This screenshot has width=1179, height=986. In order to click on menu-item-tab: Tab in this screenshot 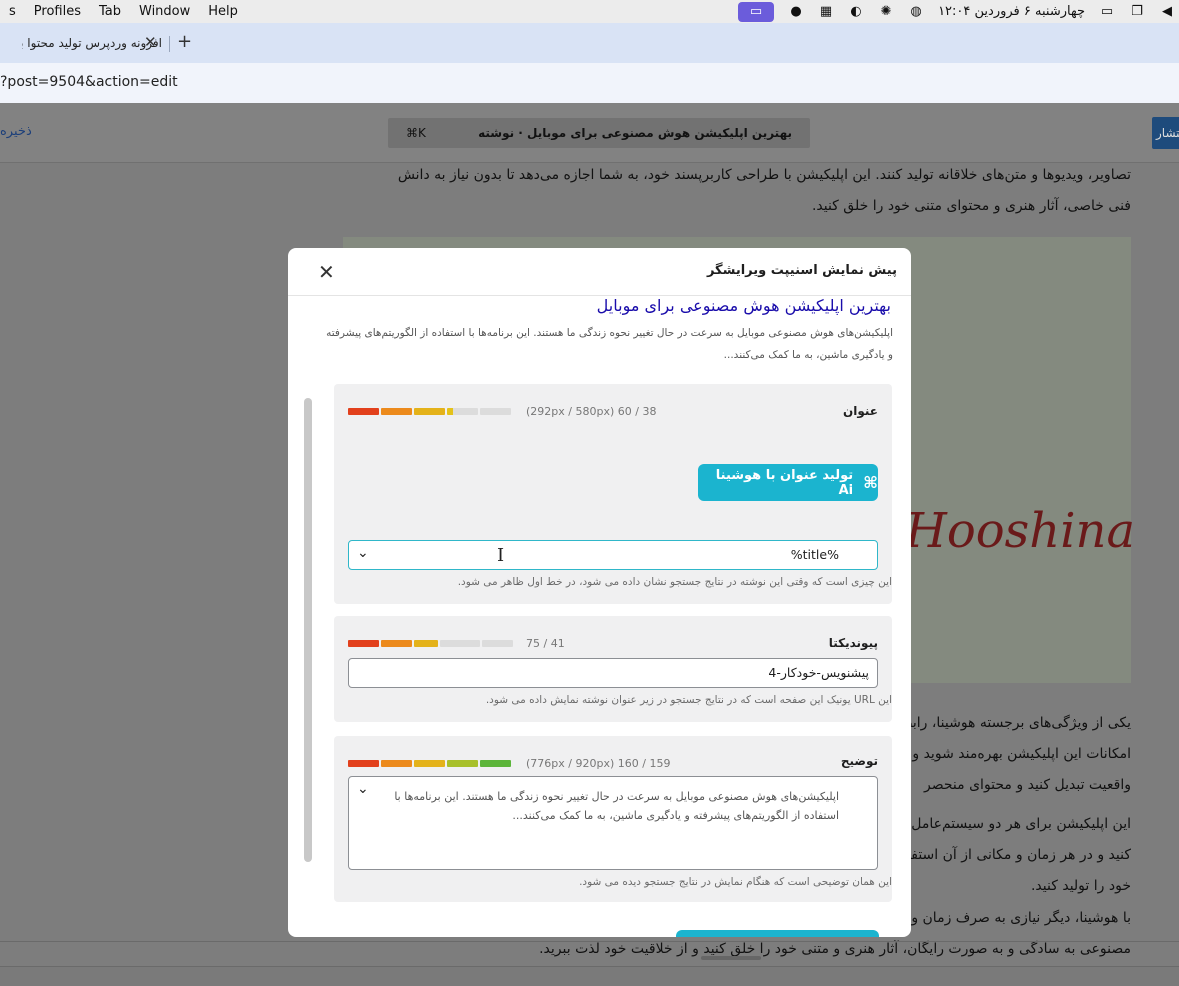, I will do `click(110, 11)`.